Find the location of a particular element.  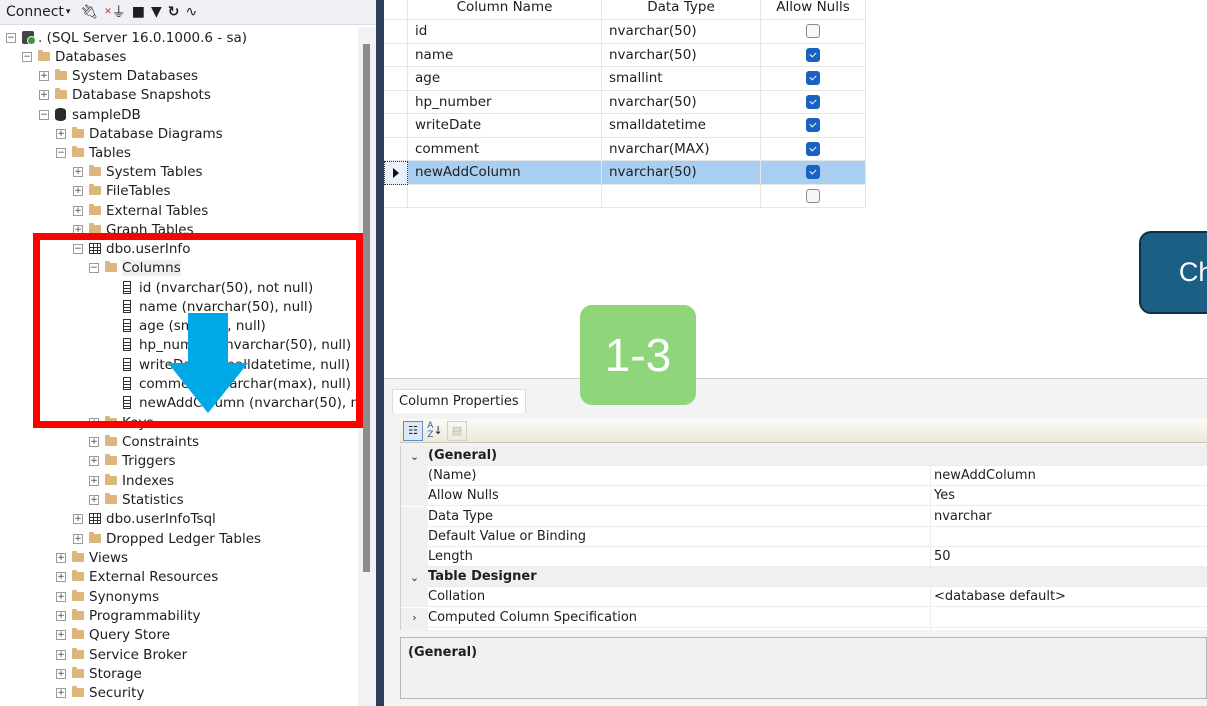

grid-row: comment nvarchar(MAX) is located at coordinates (625, 149).